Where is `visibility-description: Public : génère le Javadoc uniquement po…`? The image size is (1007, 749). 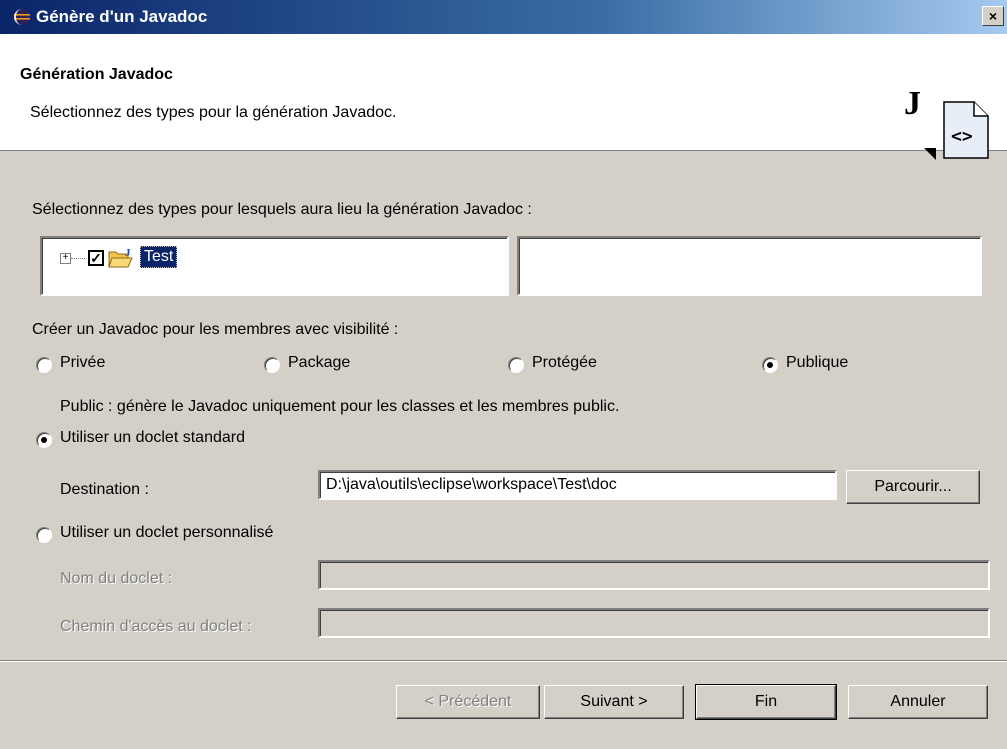 visibility-description: Public : génère le Javadoc uniquement po… is located at coordinates (340, 406).